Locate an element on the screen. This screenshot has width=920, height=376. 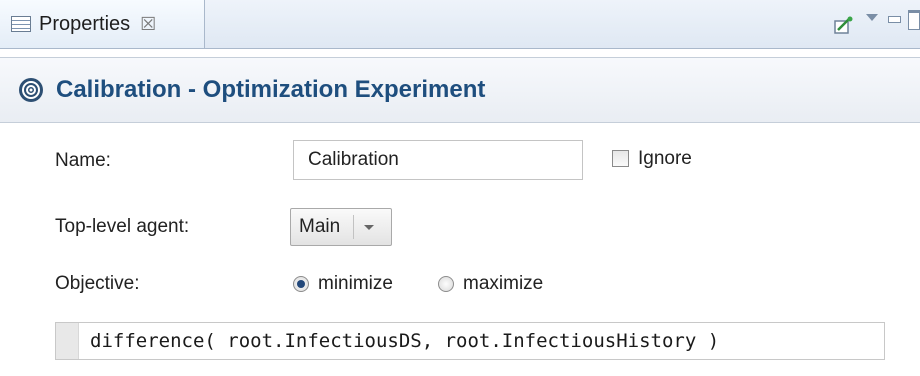
chevron-down-icon is located at coordinates (369, 227).